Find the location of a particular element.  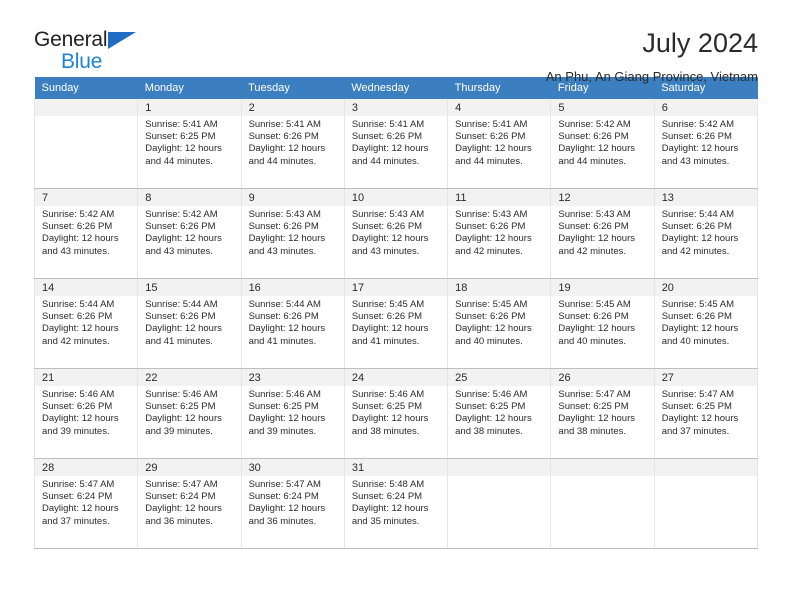

day-number: 23 is located at coordinates (292, 377).